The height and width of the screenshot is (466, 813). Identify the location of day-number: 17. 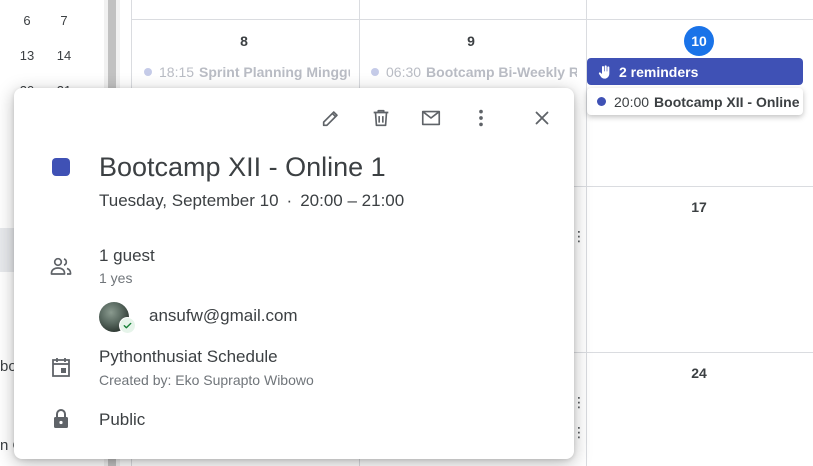
(699, 207).